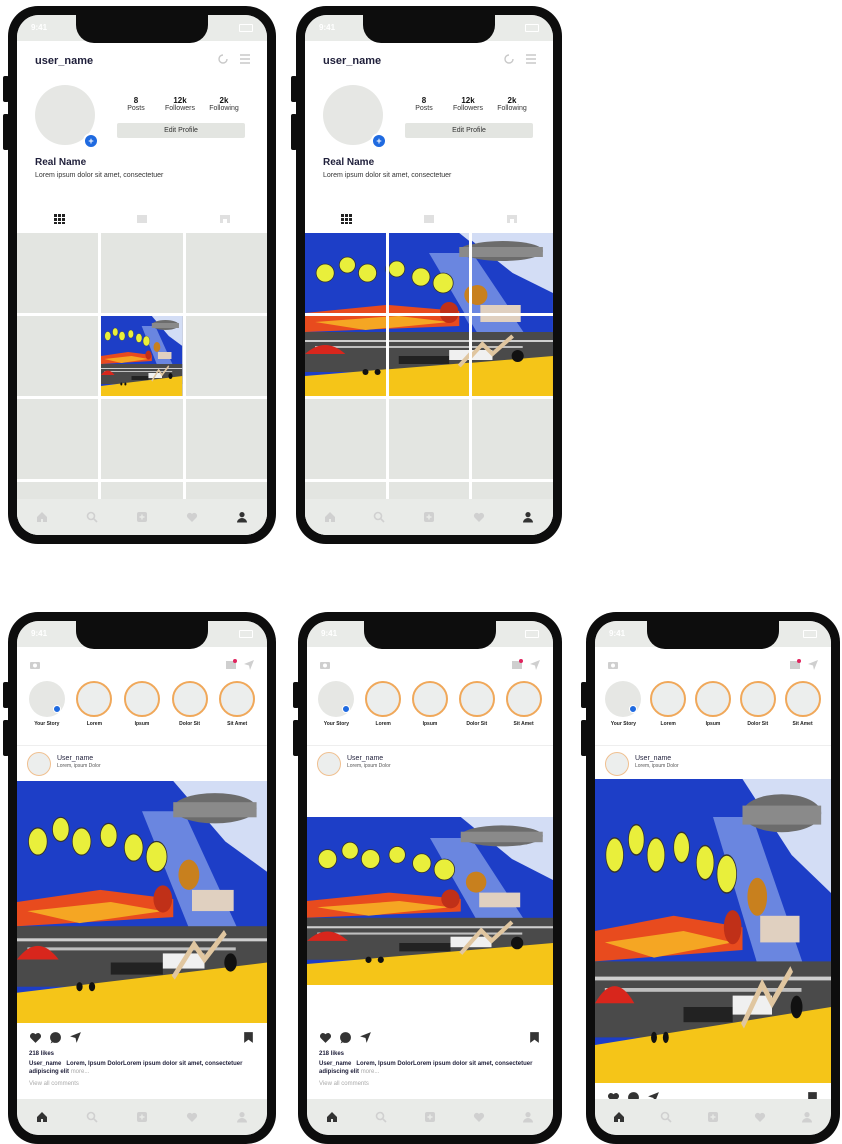 The image size is (842, 1144). Describe the element at coordinates (344, 1084) in the screenshot. I see `view-all-comments: View all comments` at that location.